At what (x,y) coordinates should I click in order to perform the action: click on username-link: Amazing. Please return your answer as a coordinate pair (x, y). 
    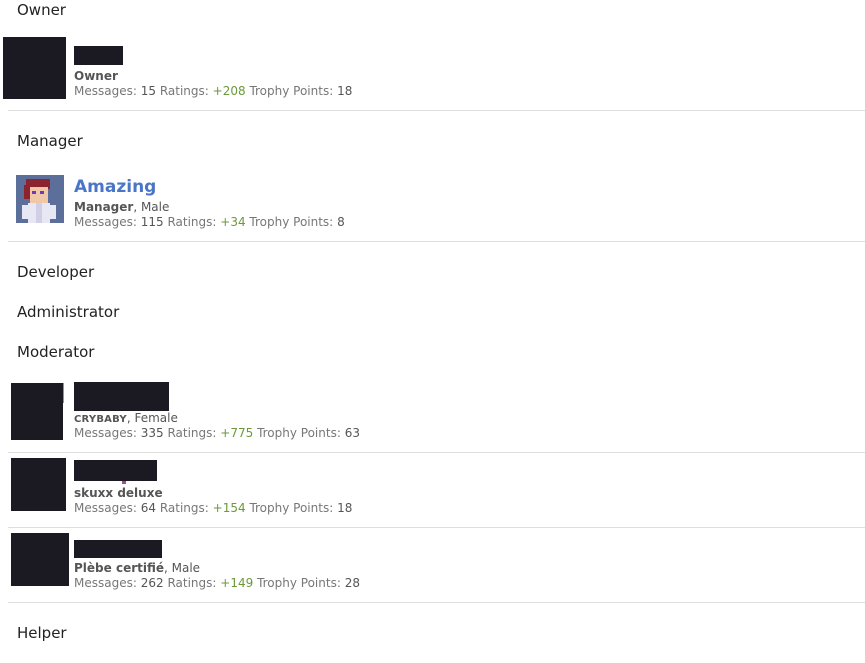
    Looking at the image, I should click on (115, 187).